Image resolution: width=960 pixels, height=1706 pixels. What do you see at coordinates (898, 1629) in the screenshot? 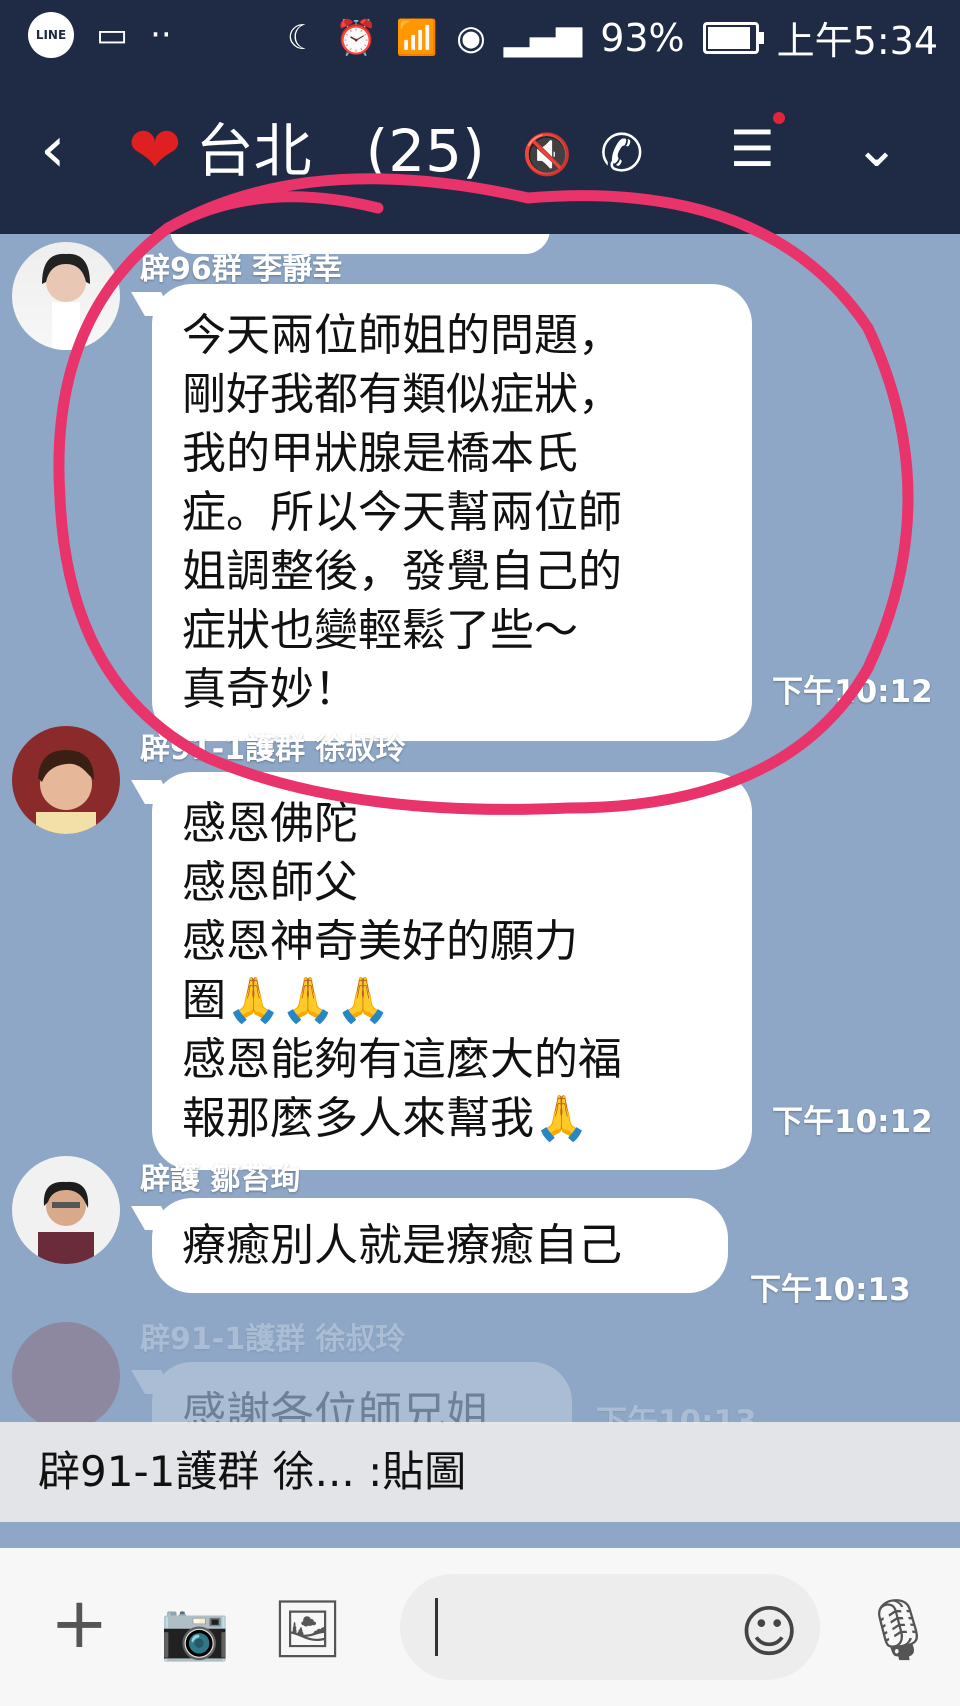
I see `microphone-icon: 🎙` at bounding box center [898, 1629].